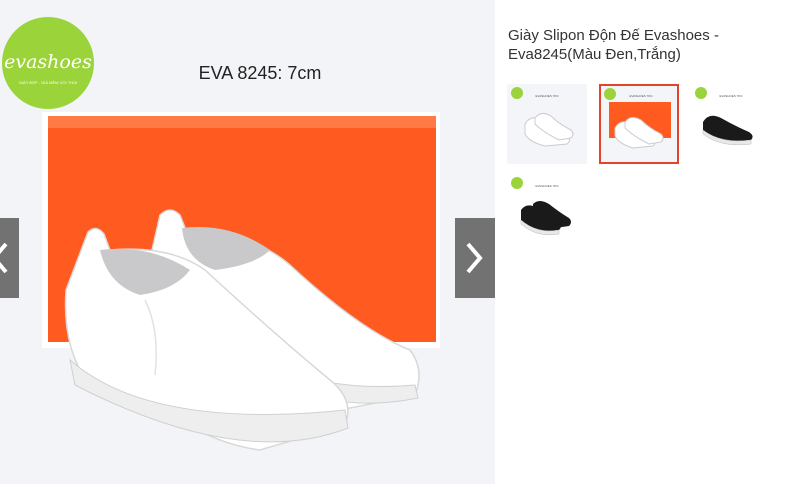 The image size is (785, 484). Describe the element at coordinates (48, 82) in the screenshot. I see `logo-tagline: GIÀY ĐẸP - GIÁ MỀM VỚI THÚI` at that location.